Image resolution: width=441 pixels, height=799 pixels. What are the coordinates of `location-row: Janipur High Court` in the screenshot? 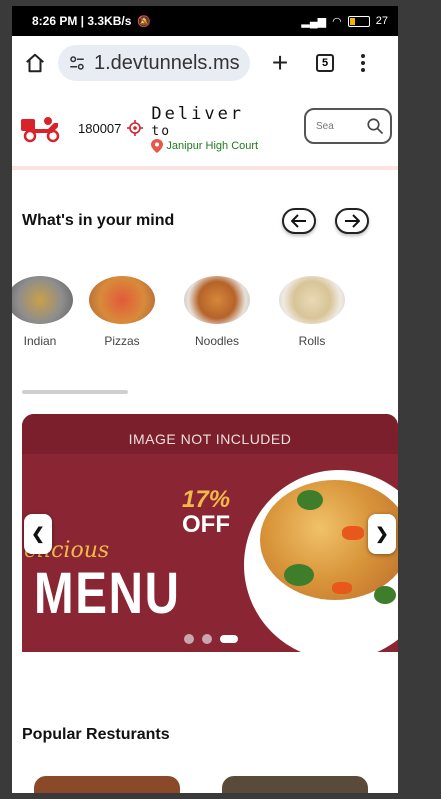 It's located at (205, 145).